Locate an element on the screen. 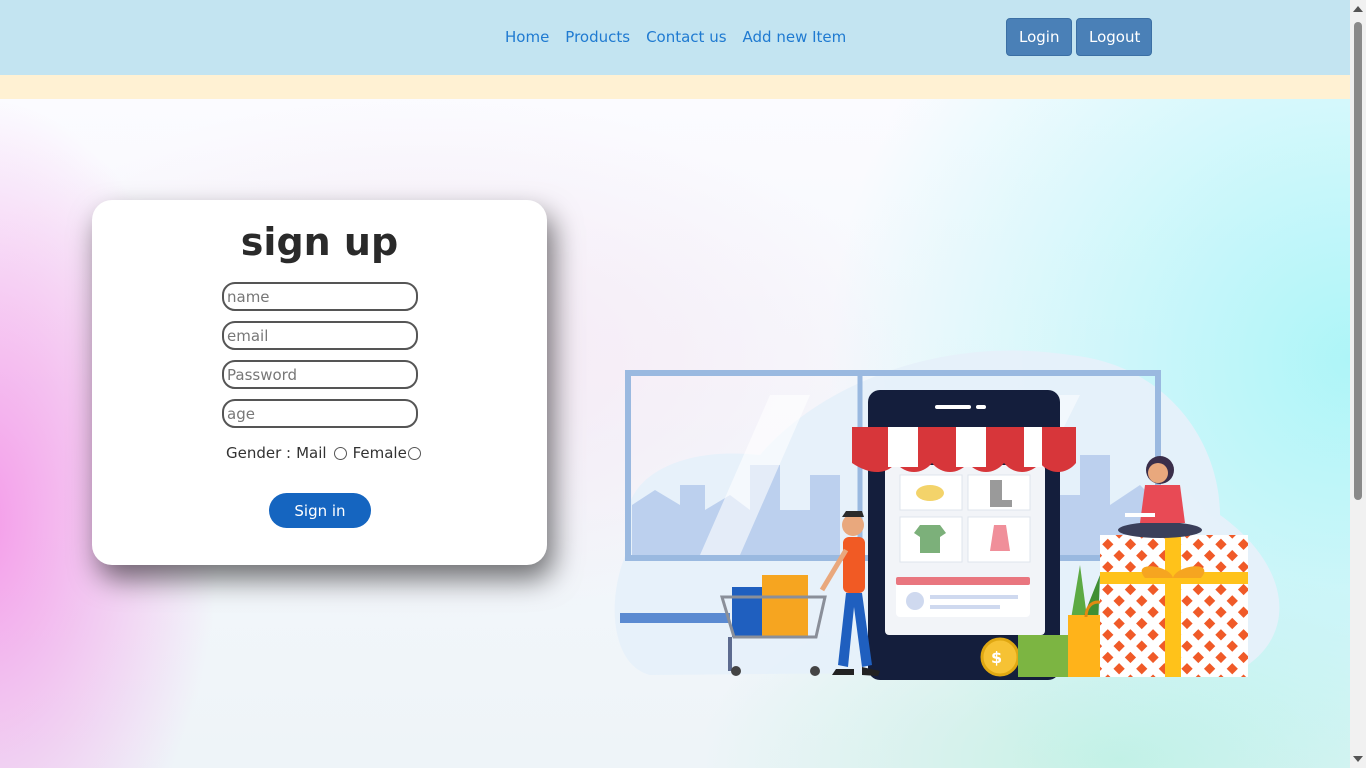  login-button: Login is located at coordinates (1039, 37).